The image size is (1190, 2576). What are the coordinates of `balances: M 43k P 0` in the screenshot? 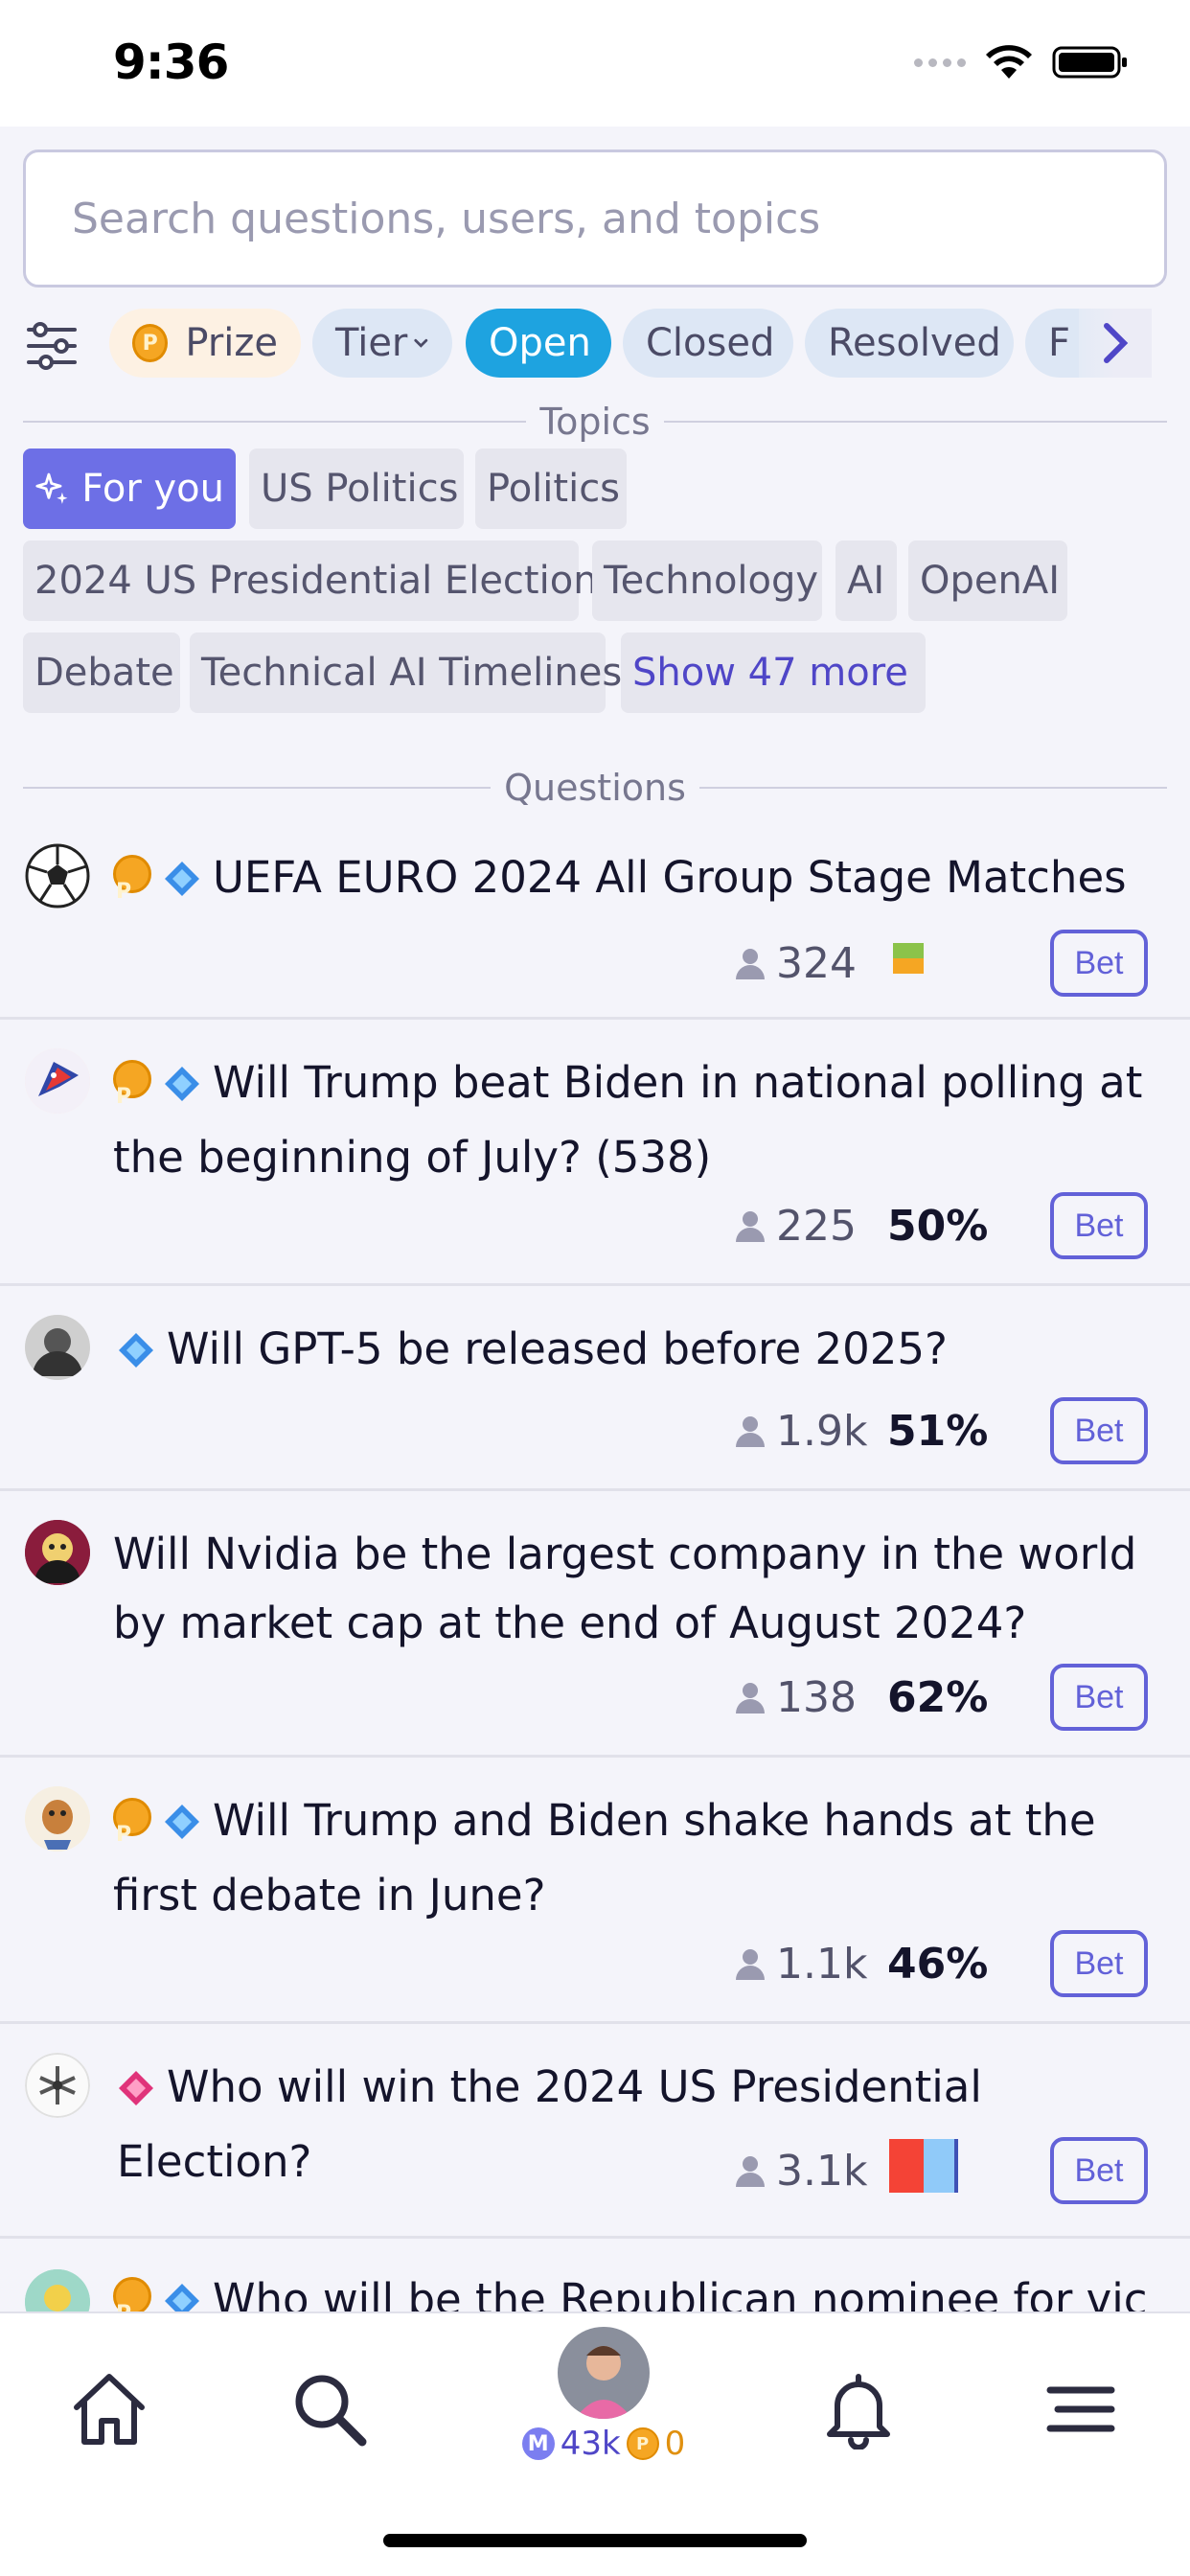 It's located at (604, 2444).